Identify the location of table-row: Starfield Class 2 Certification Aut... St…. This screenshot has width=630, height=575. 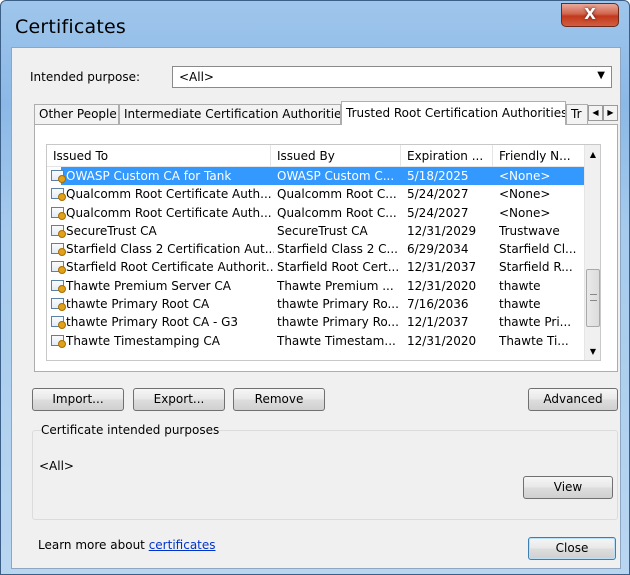
(316, 249).